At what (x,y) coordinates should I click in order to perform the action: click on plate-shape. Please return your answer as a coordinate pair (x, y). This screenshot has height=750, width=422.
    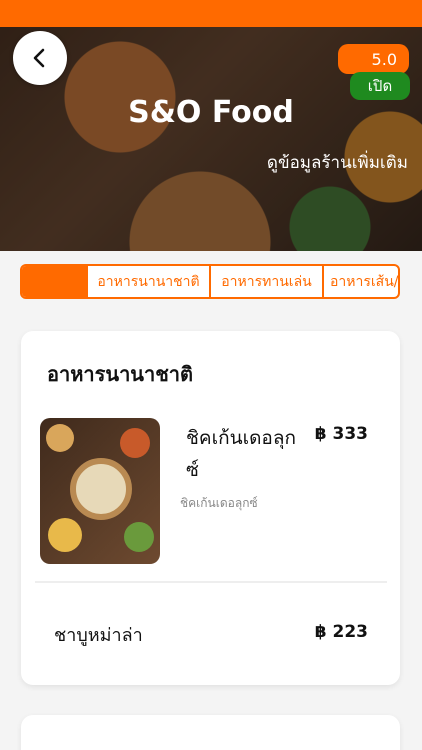
    Looking at the image, I should click on (101, 489).